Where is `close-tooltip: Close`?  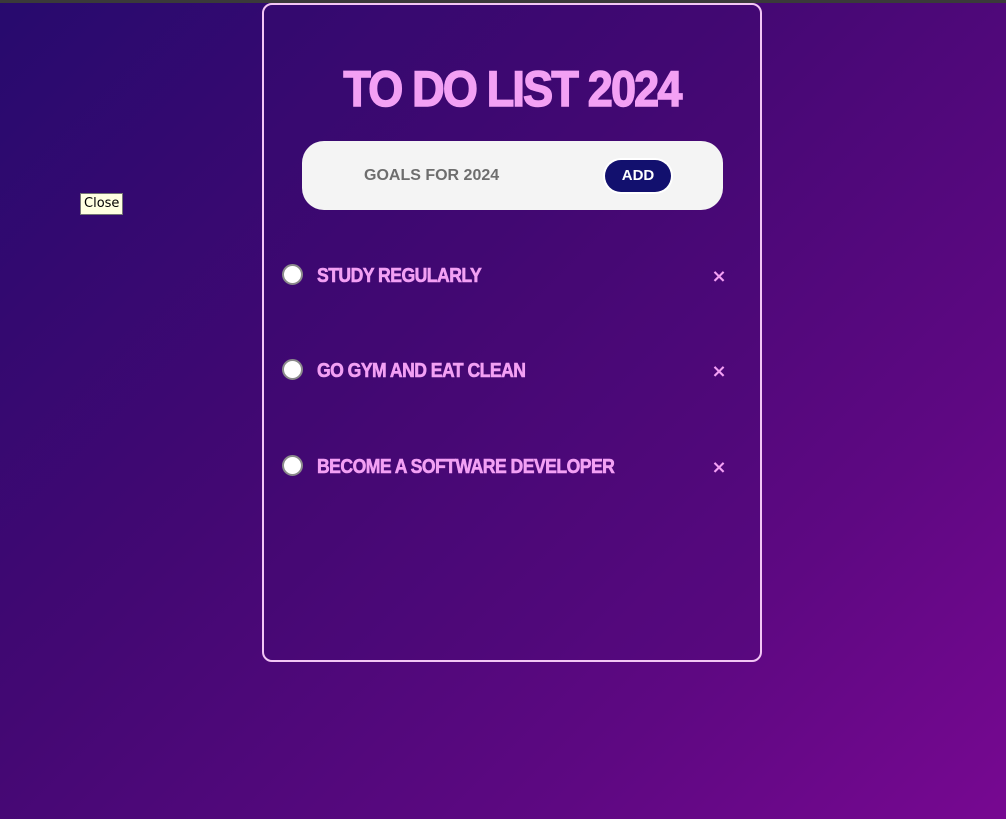 close-tooltip: Close is located at coordinates (102, 204).